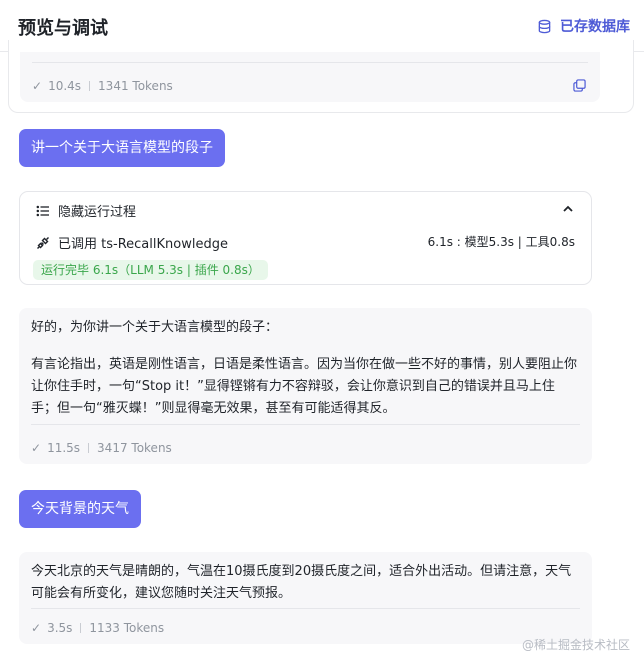 This screenshot has width=644, height=659. What do you see at coordinates (544, 26) in the screenshot?
I see `database-icon` at bounding box center [544, 26].